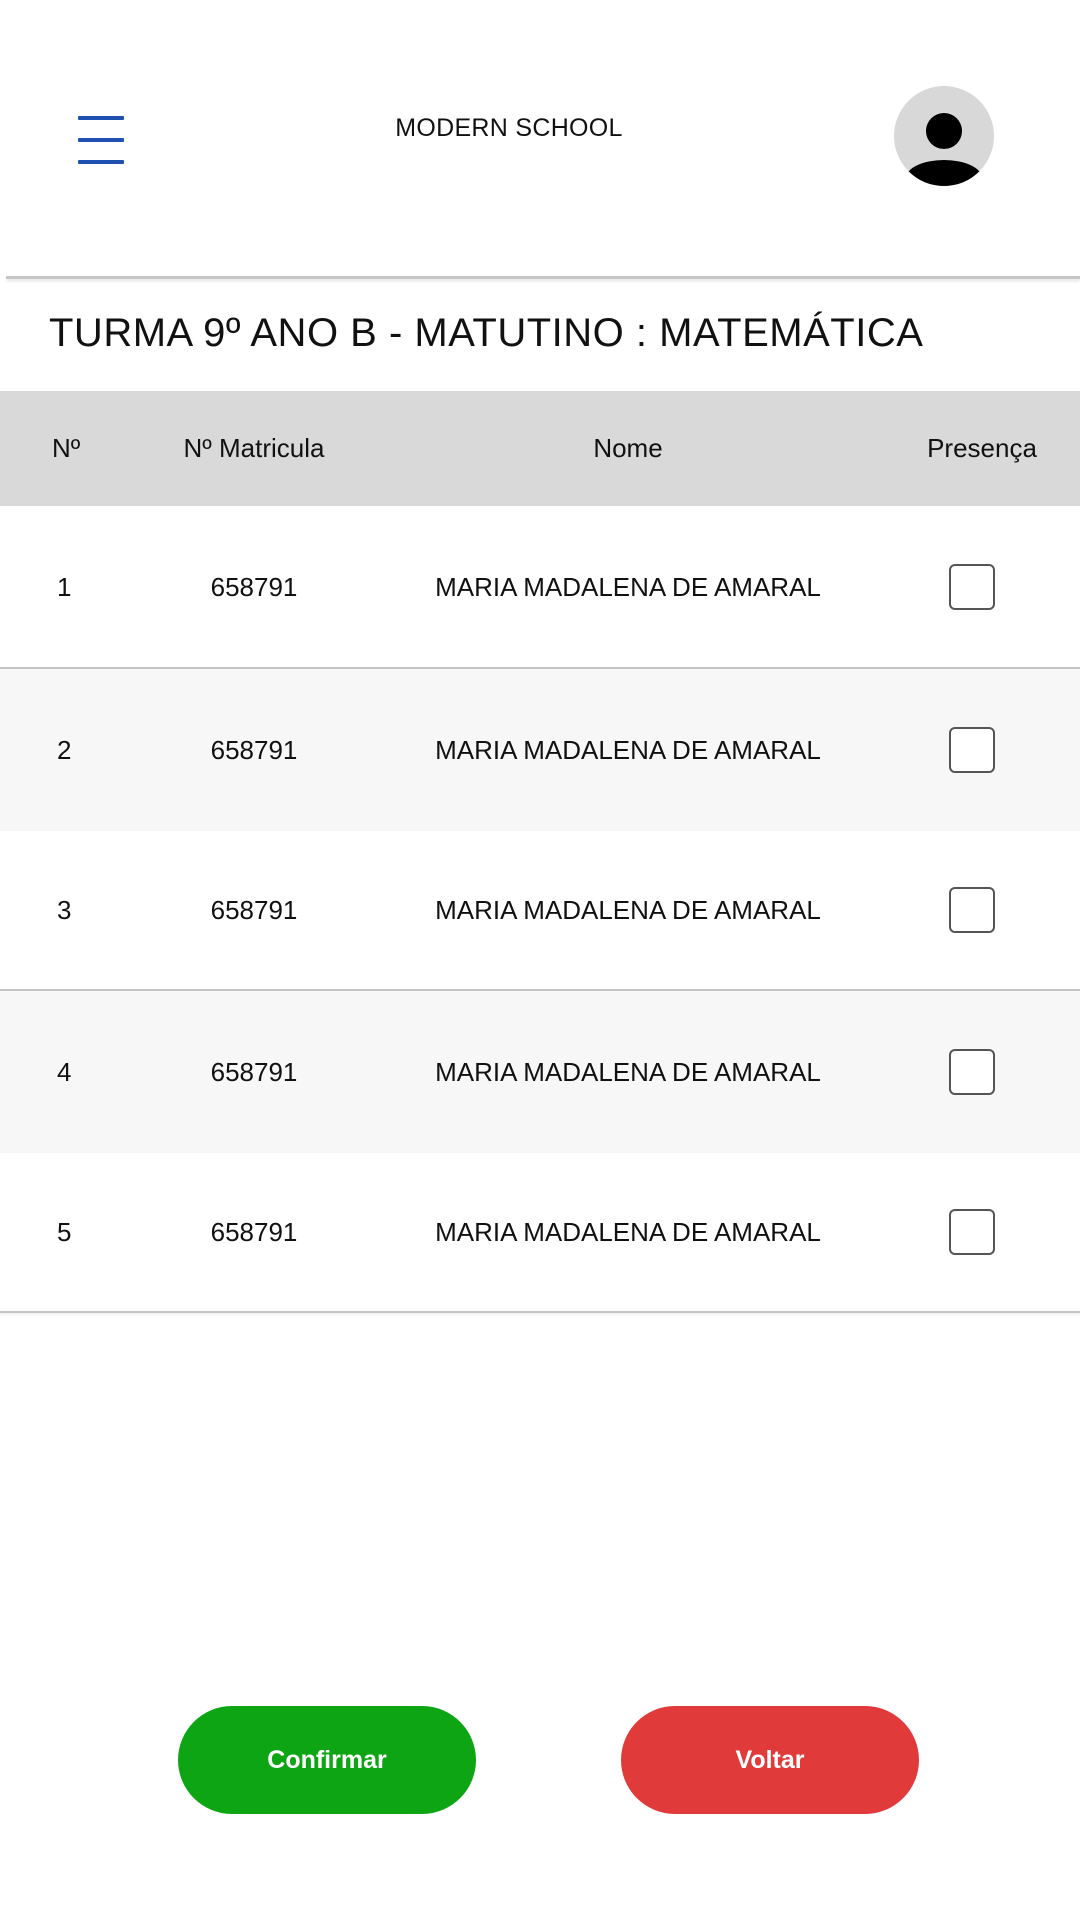 The image size is (1080, 1920). Describe the element at coordinates (770, 1760) in the screenshot. I see `back-button: Voltar` at that location.